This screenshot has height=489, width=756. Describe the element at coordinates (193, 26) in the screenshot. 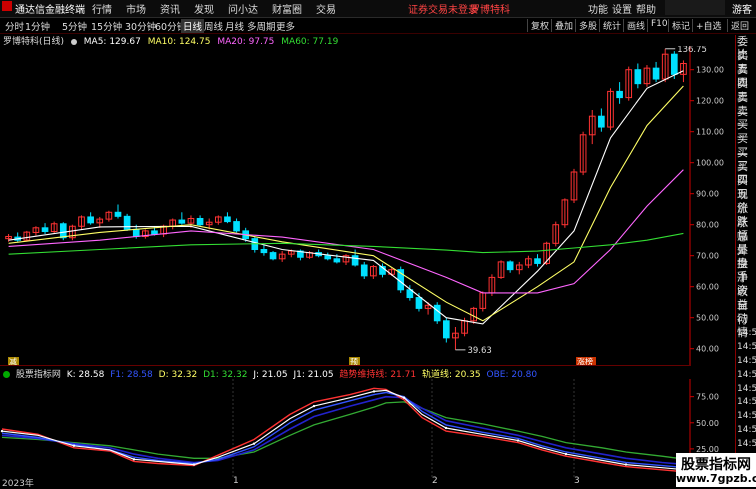

I see `period-daily: 日线` at that location.